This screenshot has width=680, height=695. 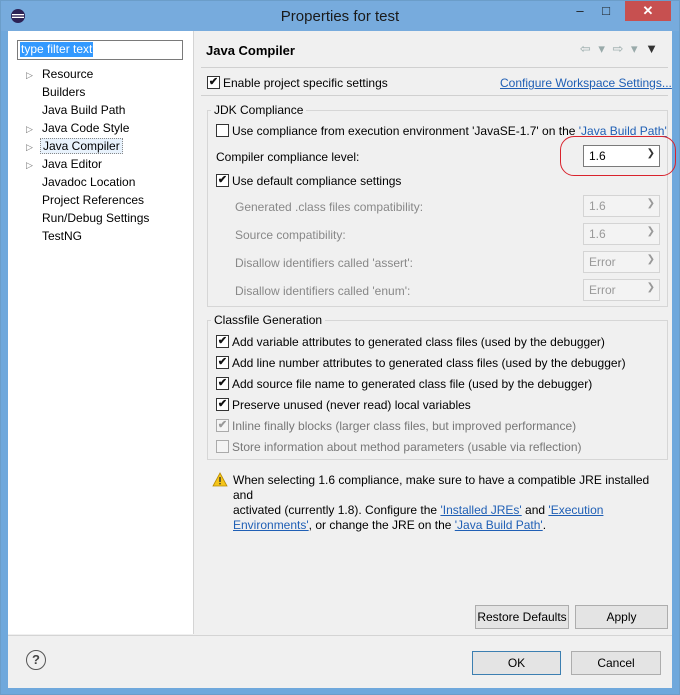 What do you see at coordinates (580, 11) in the screenshot?
I see `minimize-button: –` at bounding box center [580, 11].